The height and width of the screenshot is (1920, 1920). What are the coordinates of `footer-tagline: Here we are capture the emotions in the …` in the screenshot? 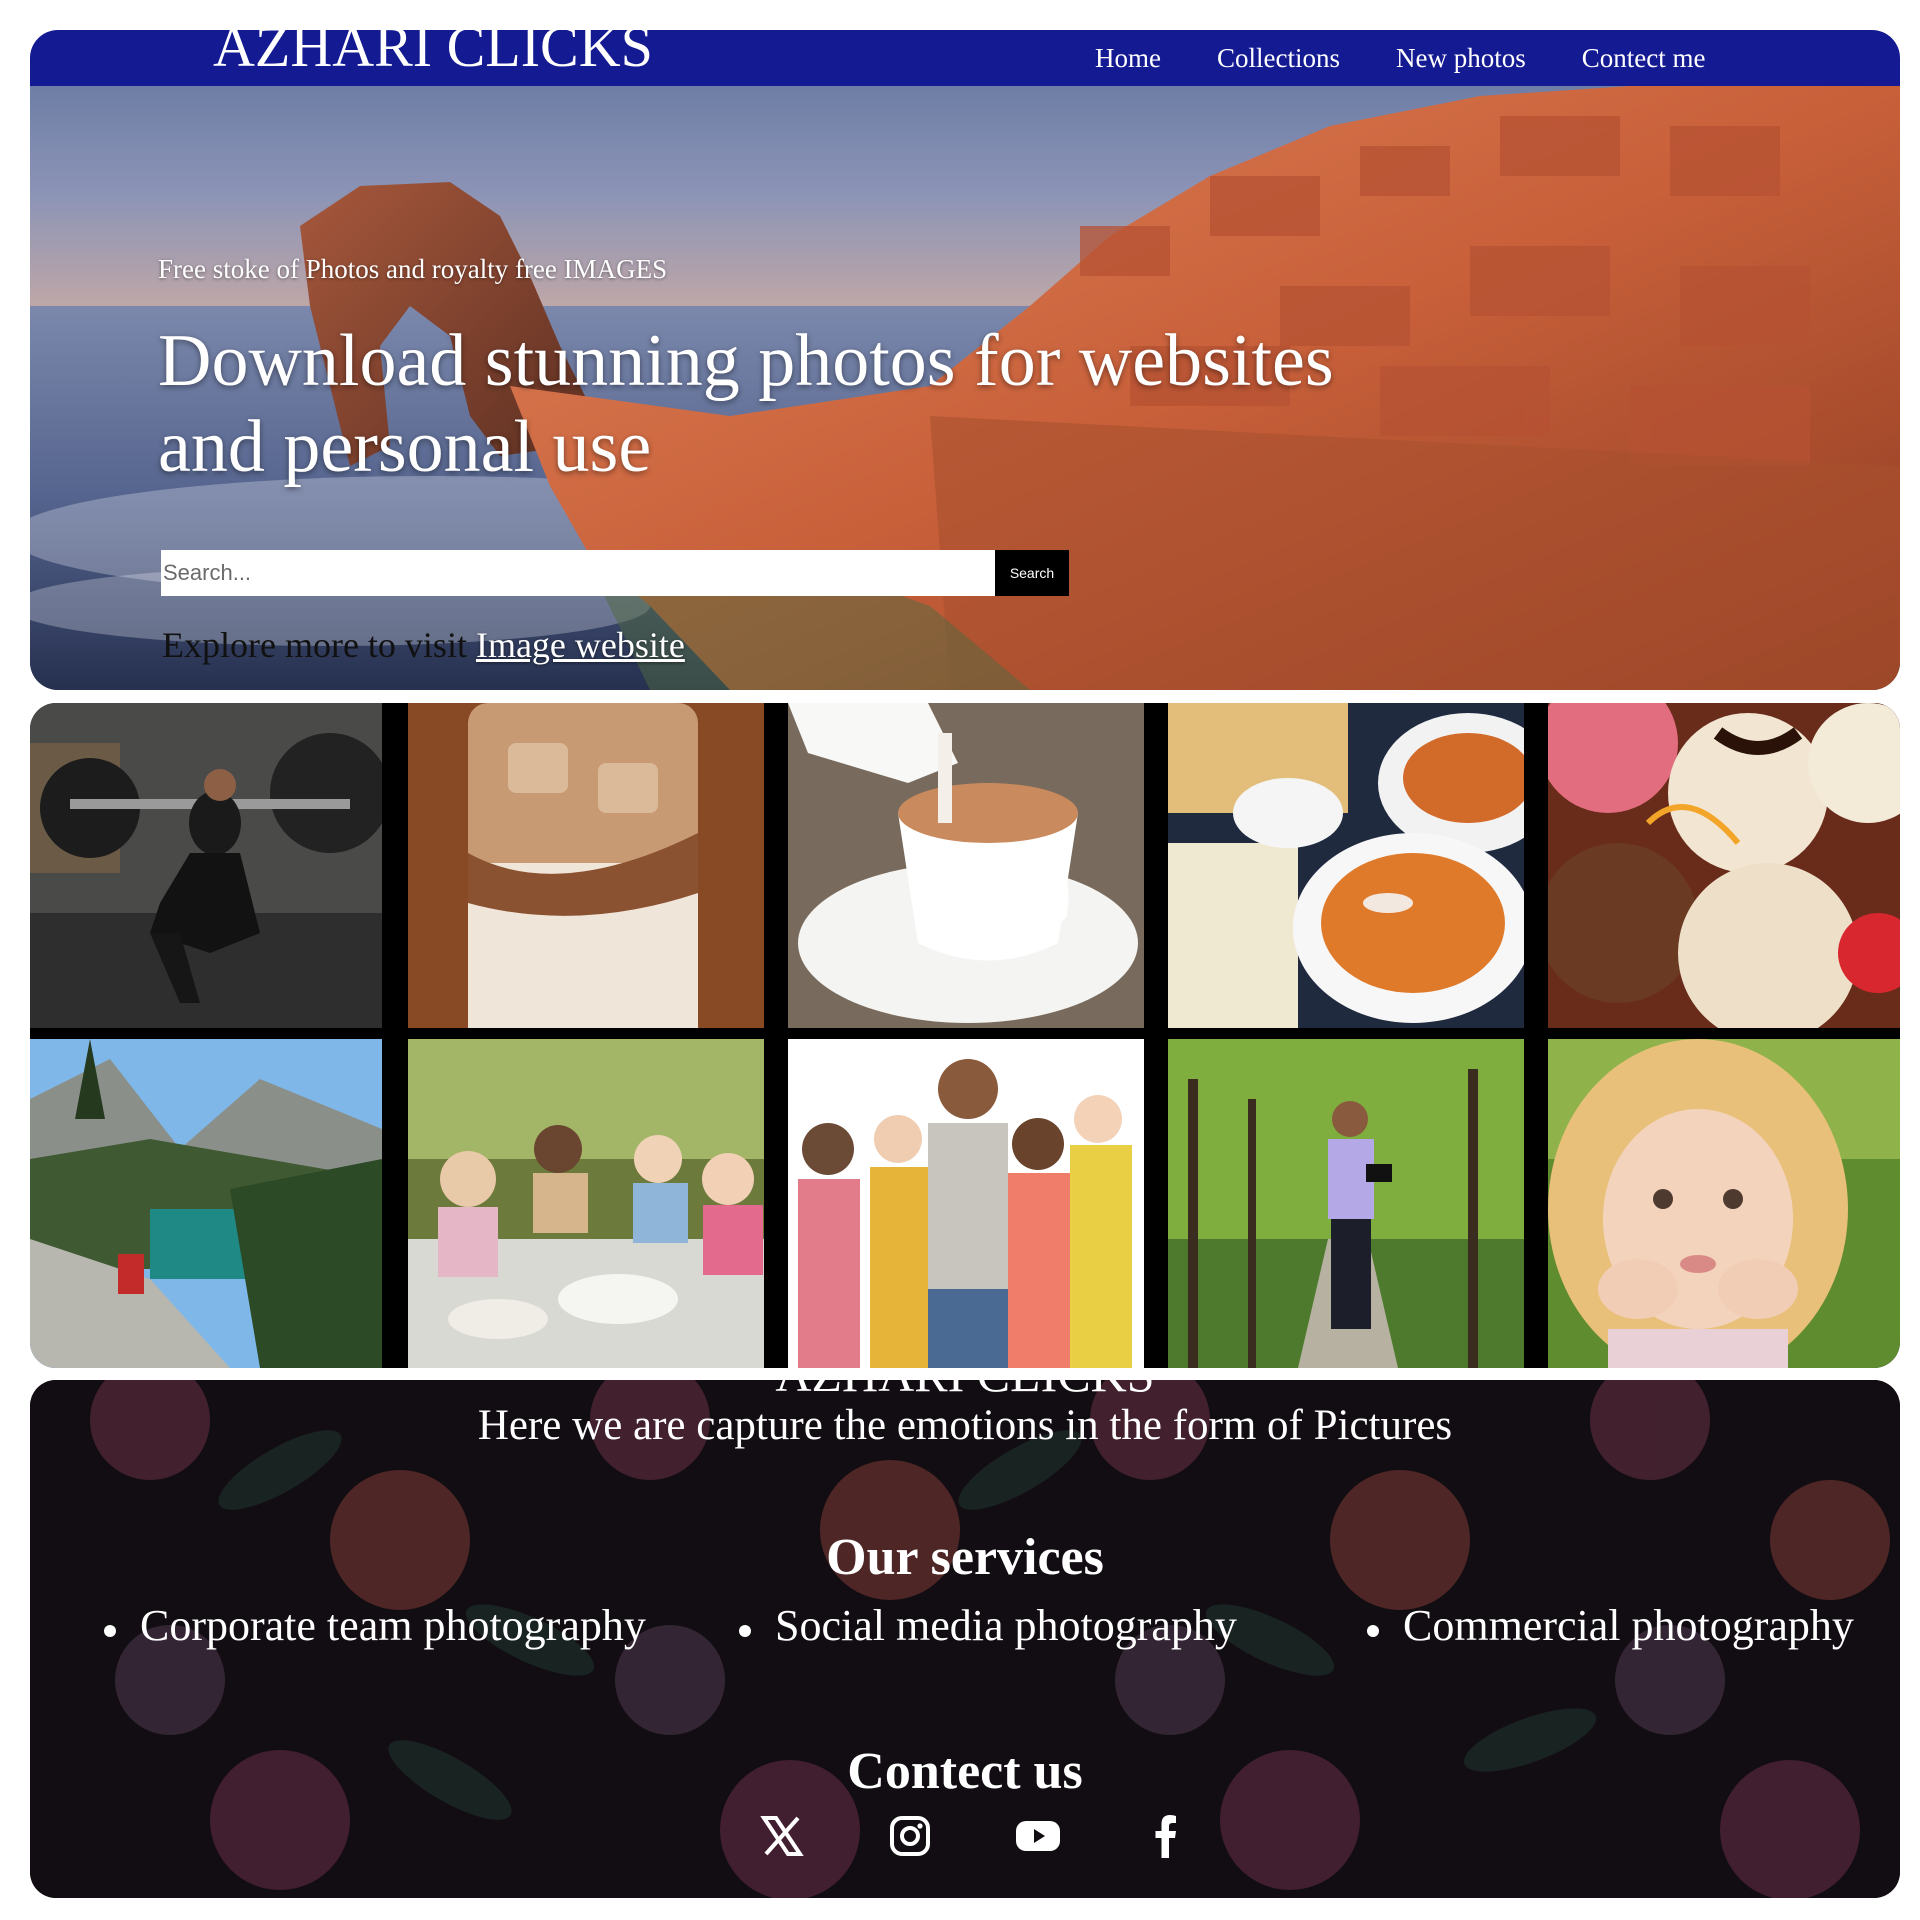 It's located at (965, 1425).